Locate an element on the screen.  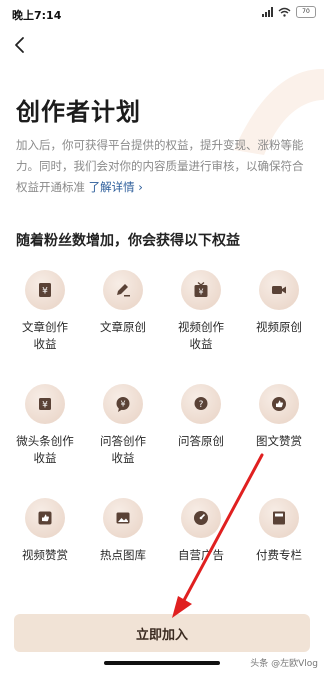
benefit-label: 问答创作 收益 is located at coordinates (123, 449).